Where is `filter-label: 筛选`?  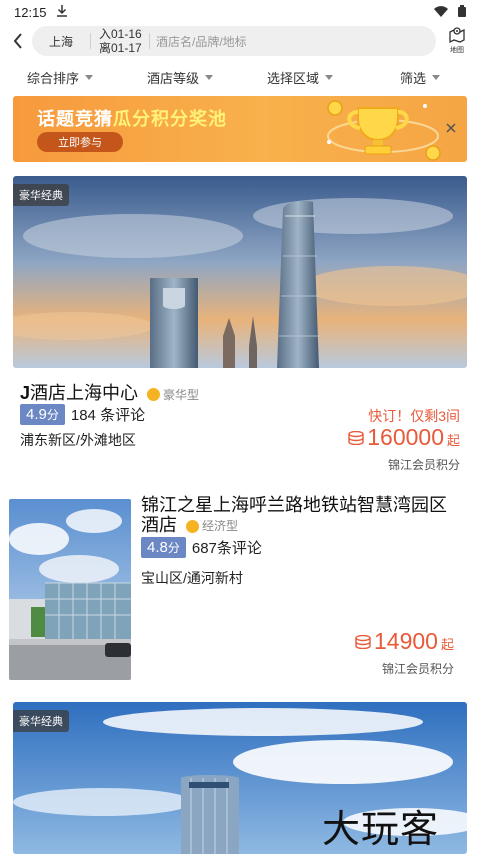
filter-label: 筛选 is located at coordinates (412, 78).